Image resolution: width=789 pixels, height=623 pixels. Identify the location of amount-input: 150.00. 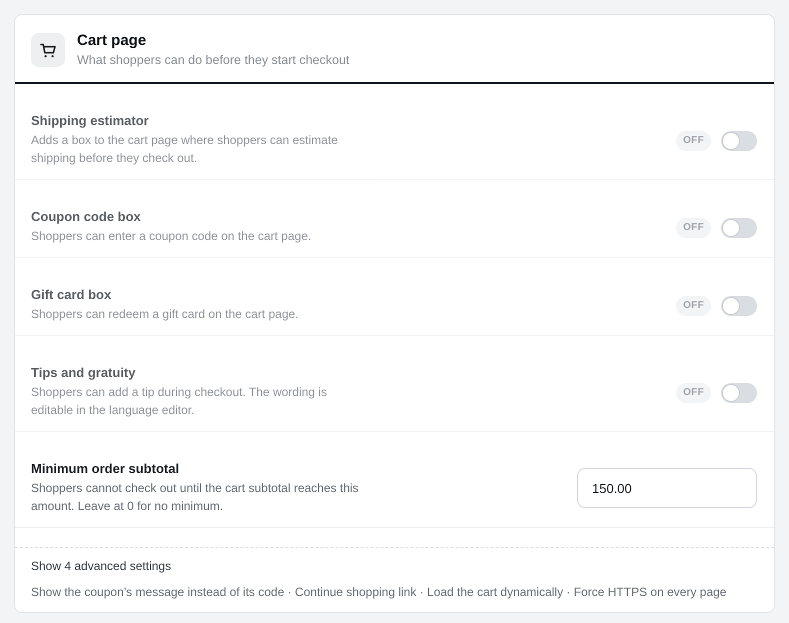
(667, 488).